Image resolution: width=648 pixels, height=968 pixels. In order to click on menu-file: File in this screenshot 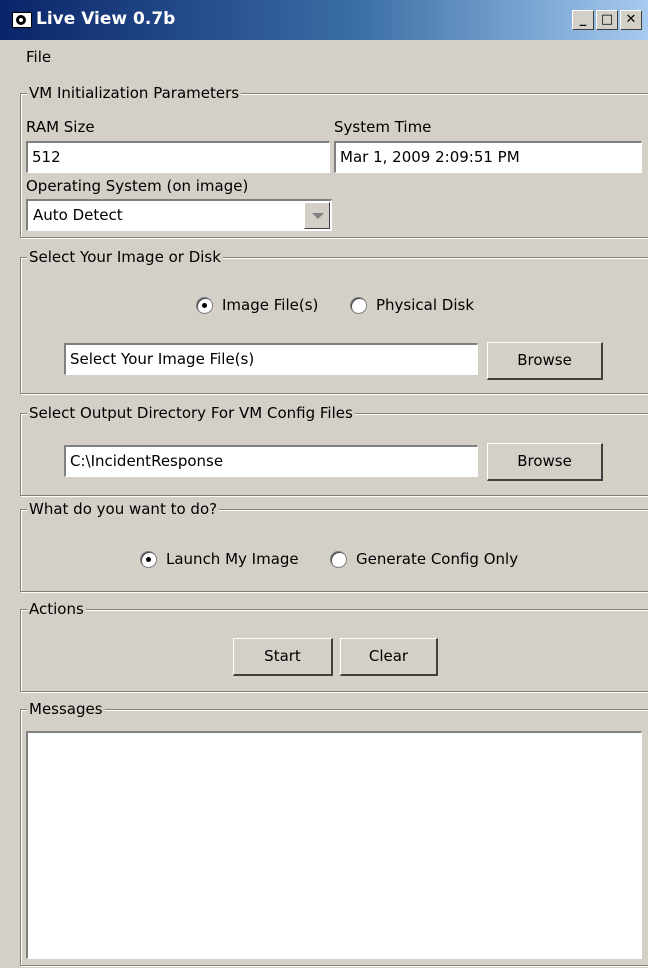, I will do `click(38, 57)`.